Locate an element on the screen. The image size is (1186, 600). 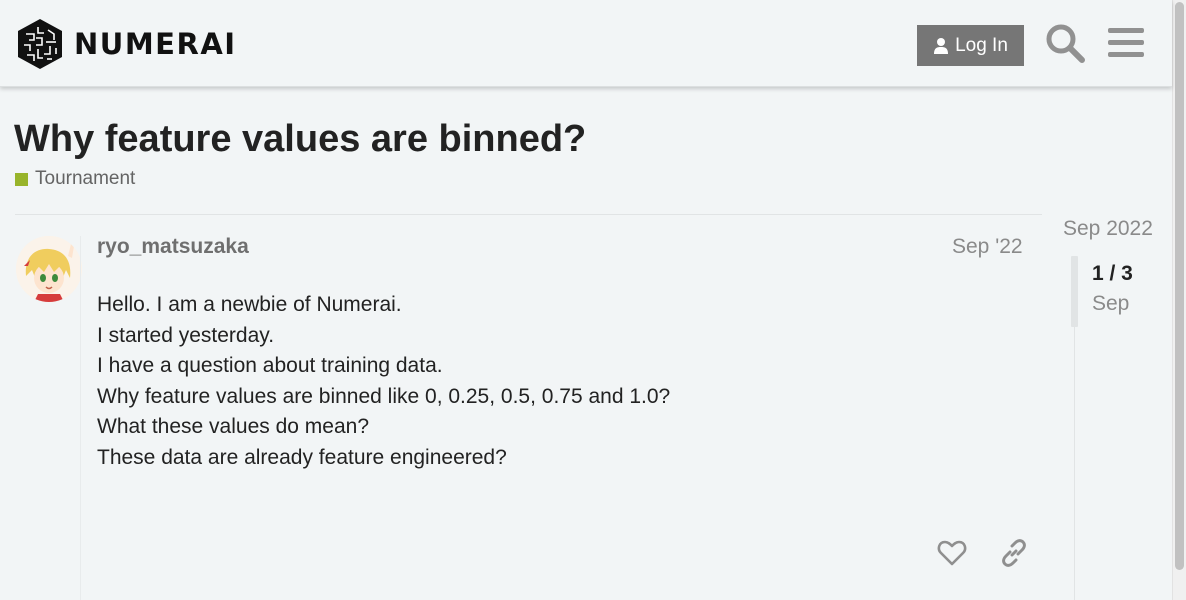
brand-name: NUMERAI is located at coordinates (155, 44).